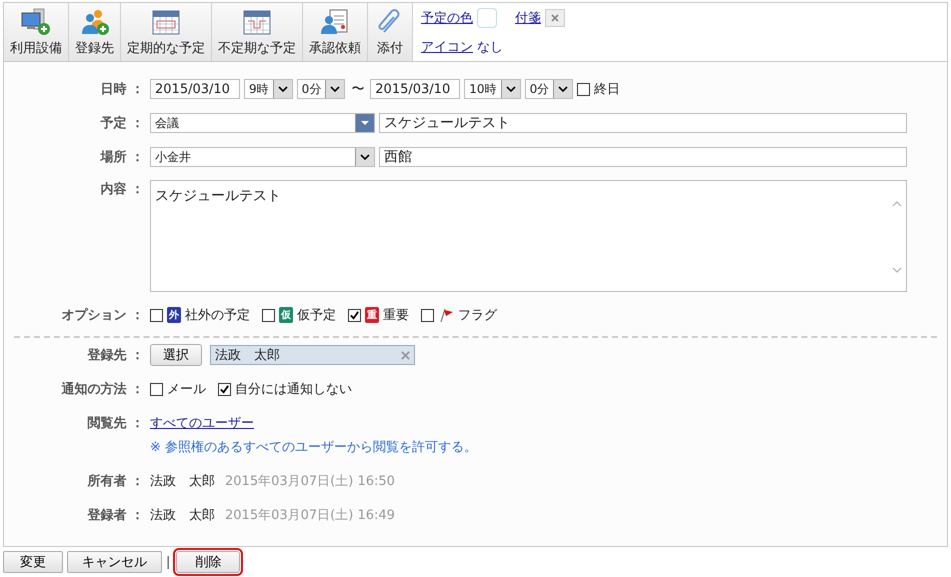 The height and width of the screenshot is (577, 951). I want to click on permission-note: ※ 参照権のあるすべてのユーザーから閲覧を許可する。, so click(314, 447).